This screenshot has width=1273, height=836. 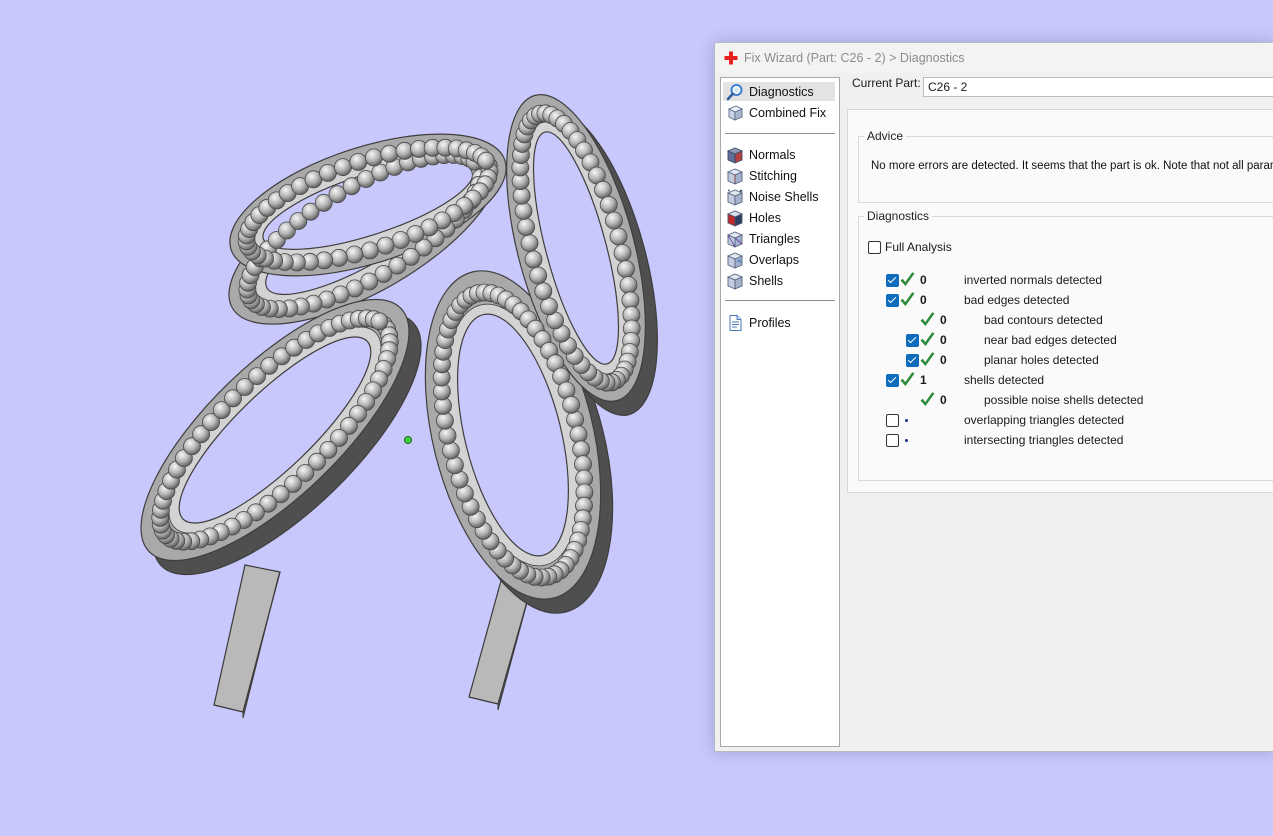 I want to click on diagnostic-label: overlapping triangles detected, so click(x=1044, y=420).